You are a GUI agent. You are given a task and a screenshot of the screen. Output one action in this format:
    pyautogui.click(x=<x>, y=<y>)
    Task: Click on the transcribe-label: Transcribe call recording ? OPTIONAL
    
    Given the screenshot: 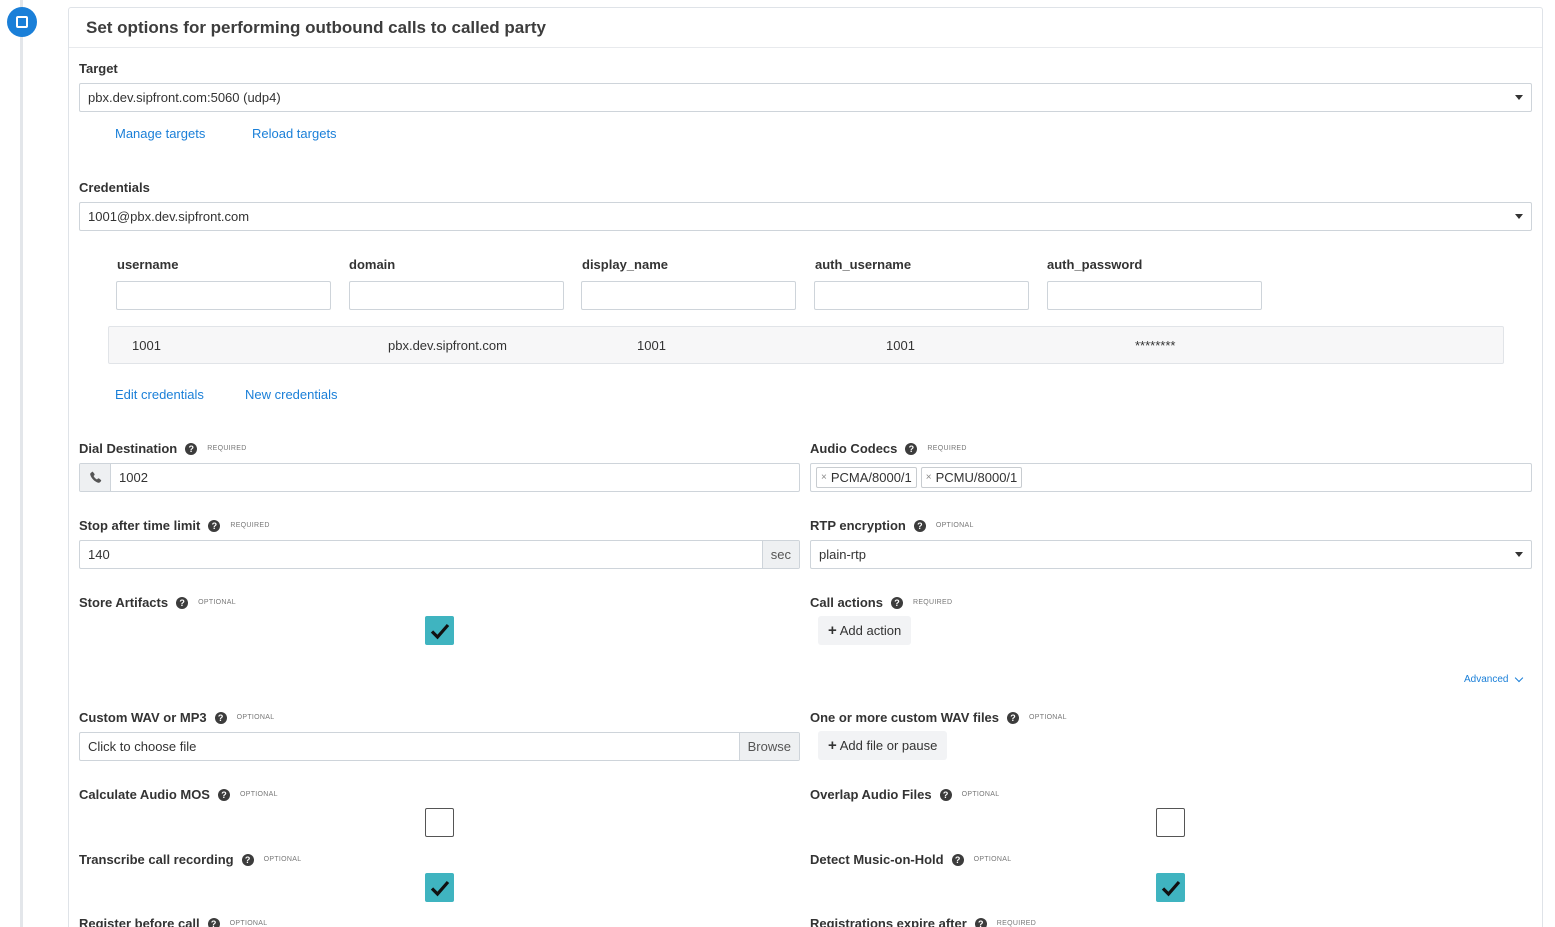 What is the action you would take?
    pyautogui.click(x=190, y=859)
    